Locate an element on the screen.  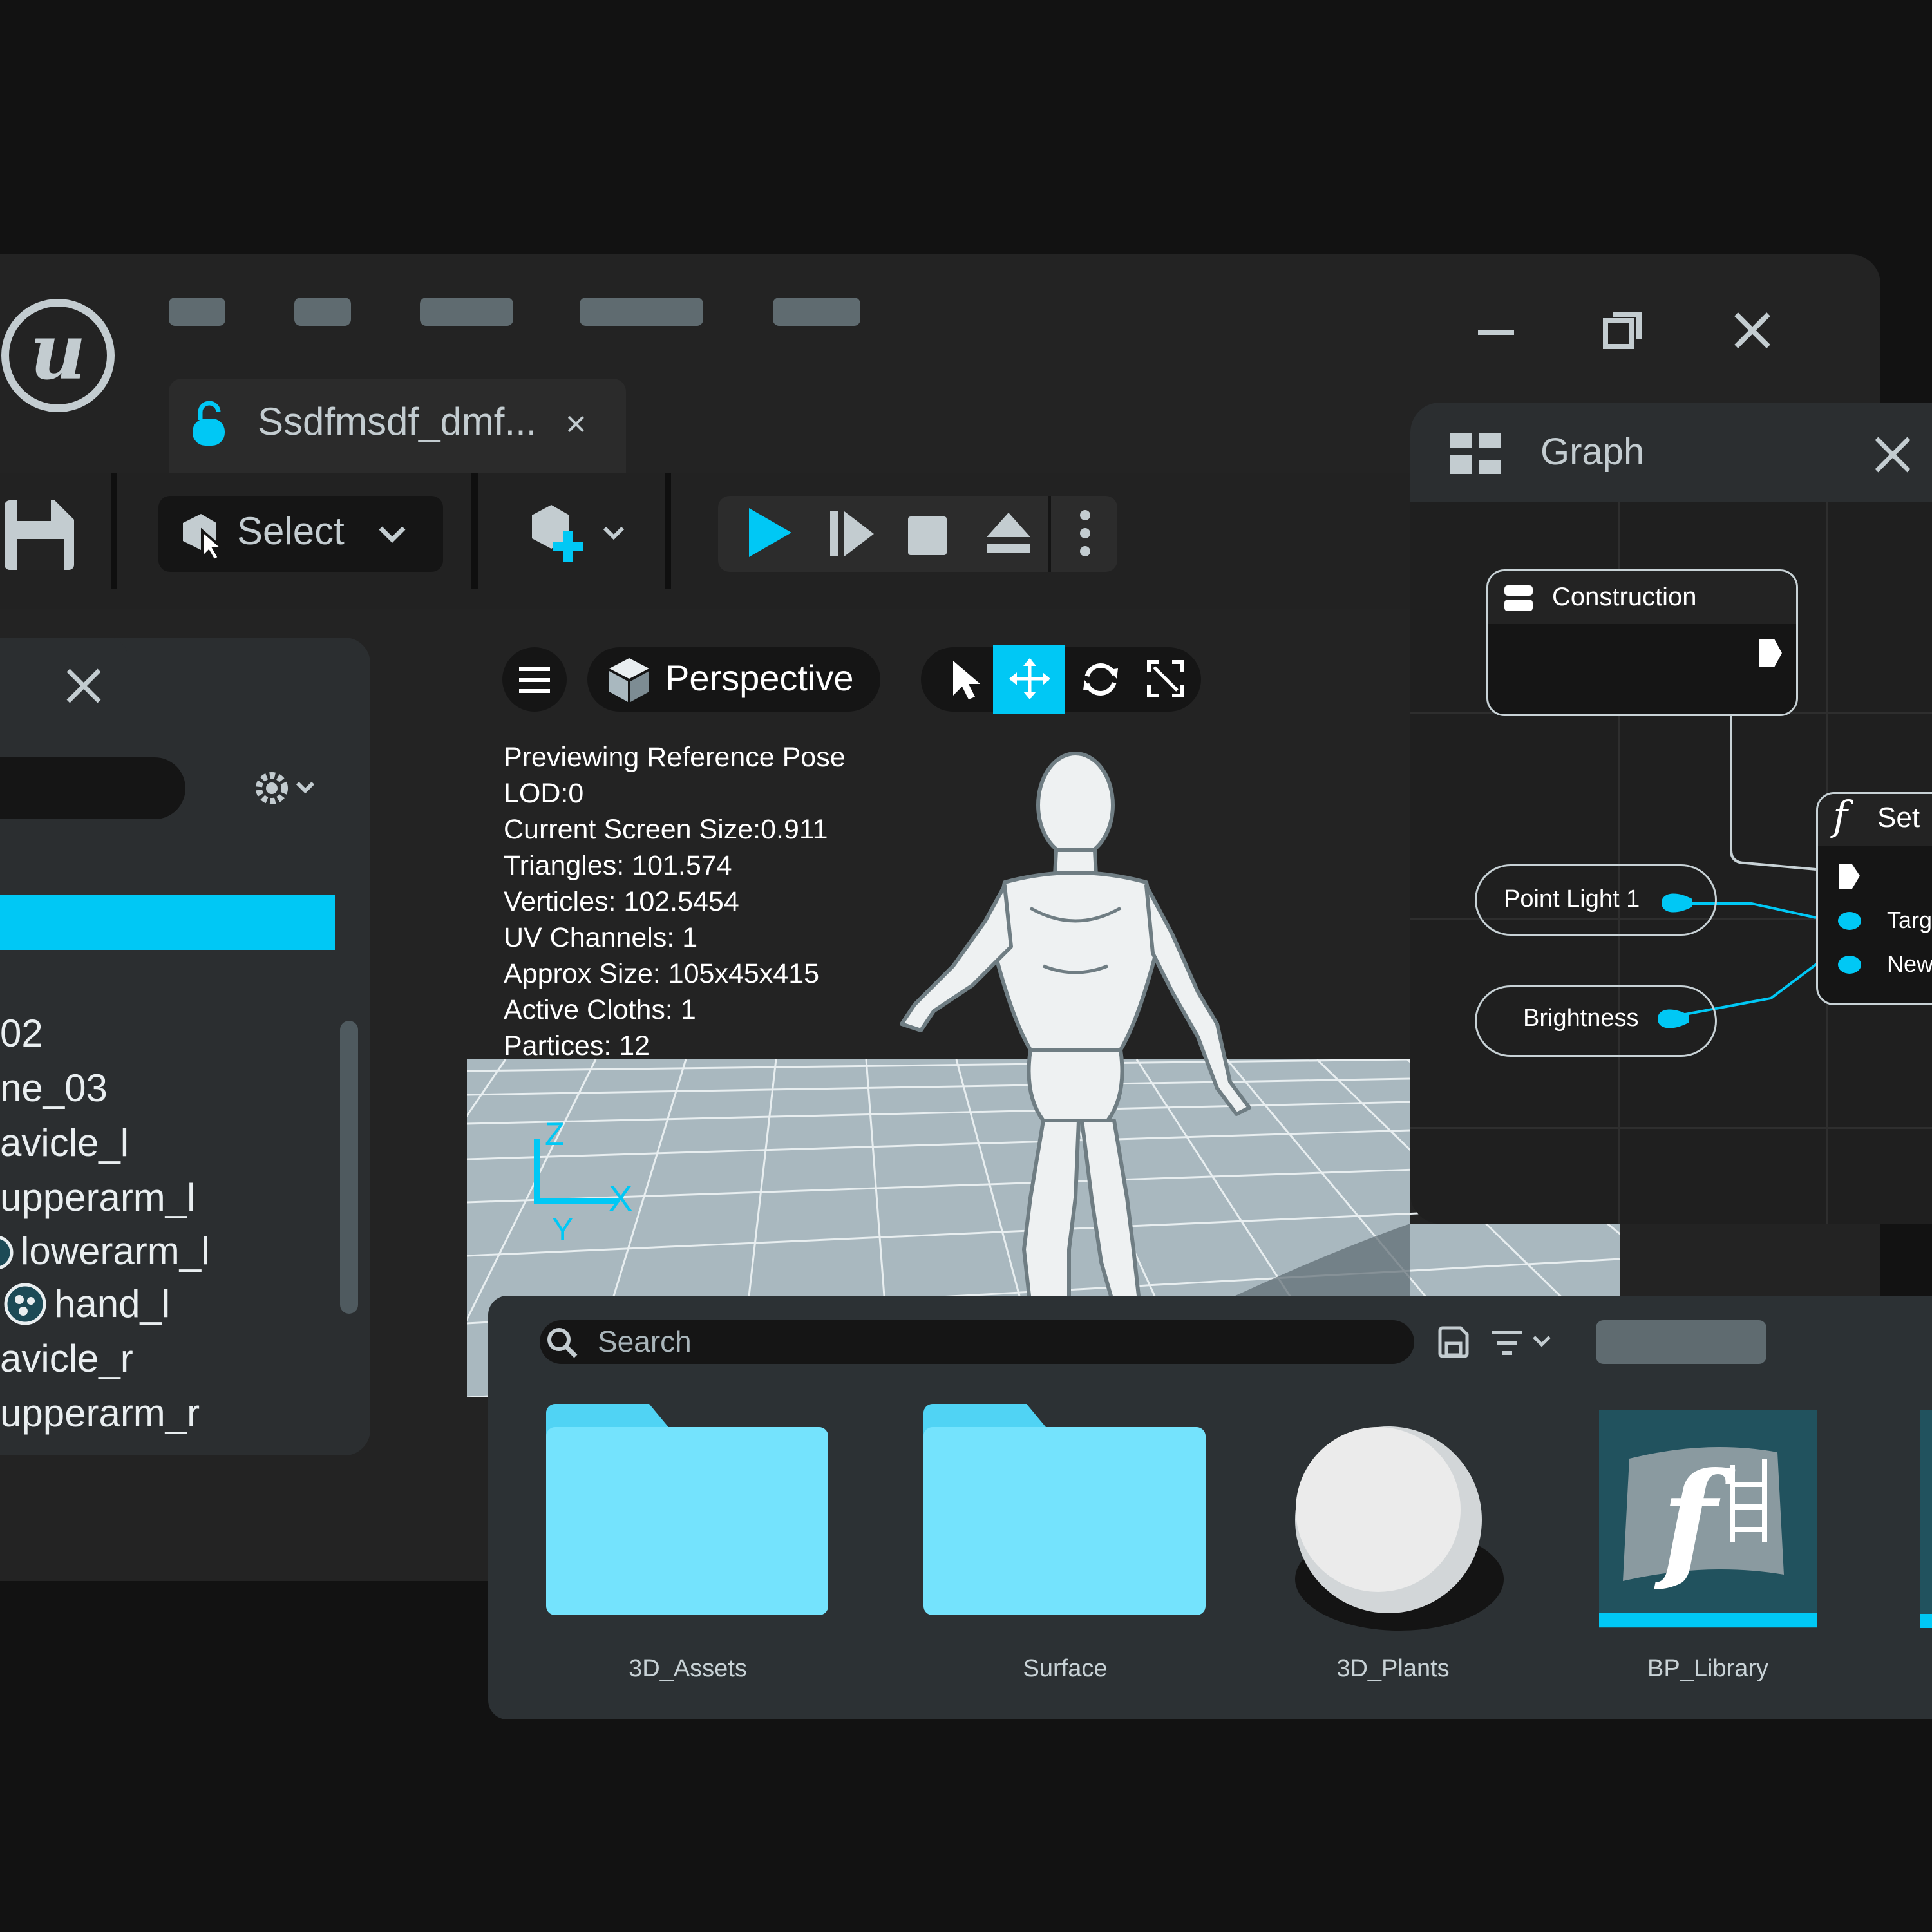
more-options-icon is located at coordinates (1085, 533).